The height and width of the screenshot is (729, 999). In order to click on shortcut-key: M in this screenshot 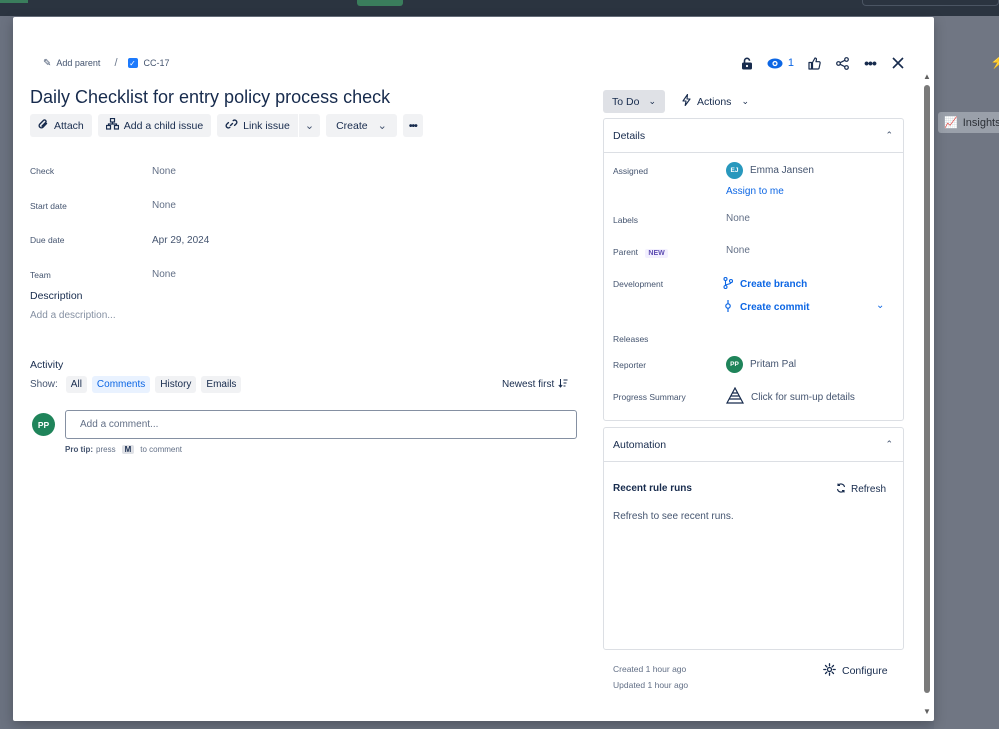, I will do `click(128, 449)`.